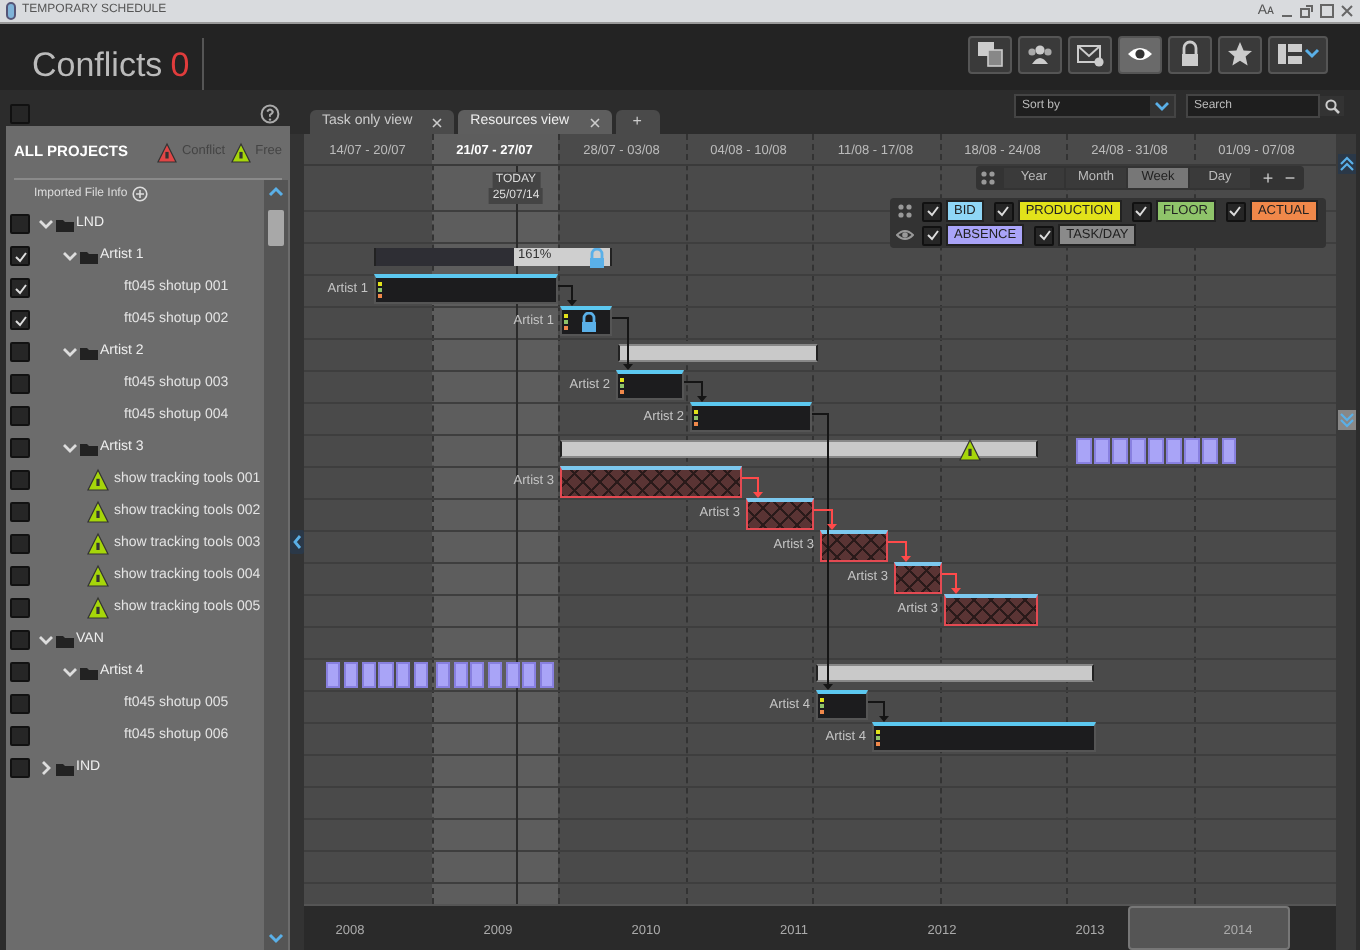 The height and width of the screenshot is (950, 1360). I want to click on scrollbar-thumb, so click(276, 228).